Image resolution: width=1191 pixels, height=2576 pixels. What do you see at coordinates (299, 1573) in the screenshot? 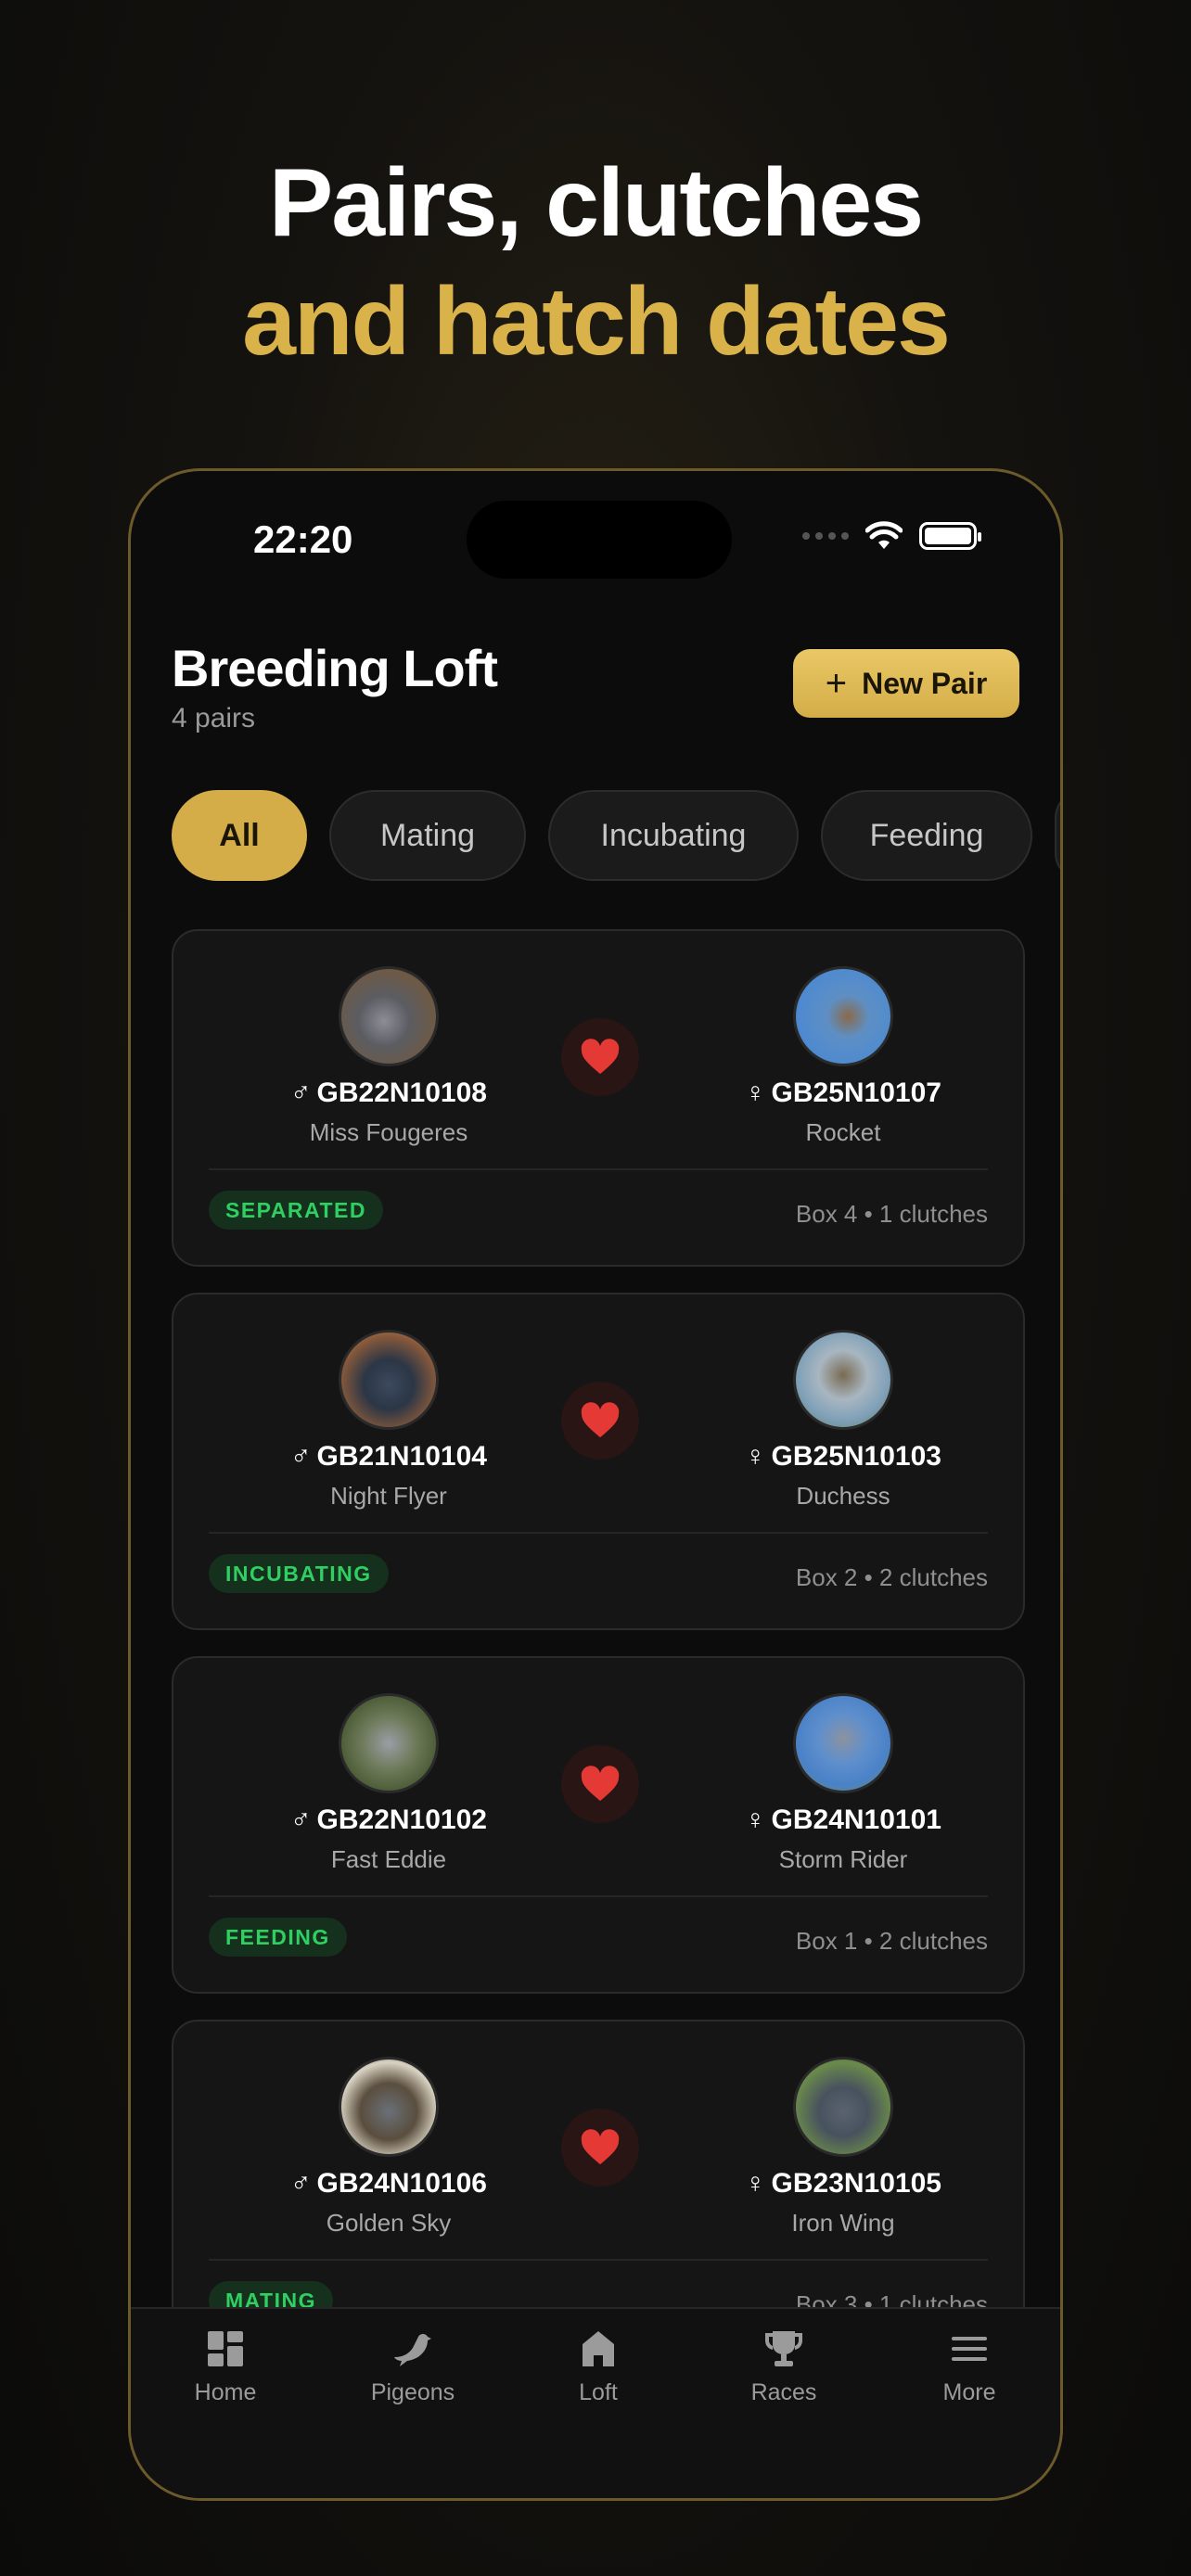
I see `status-badge: INCUBATING` at bounding box center [299, 1573].